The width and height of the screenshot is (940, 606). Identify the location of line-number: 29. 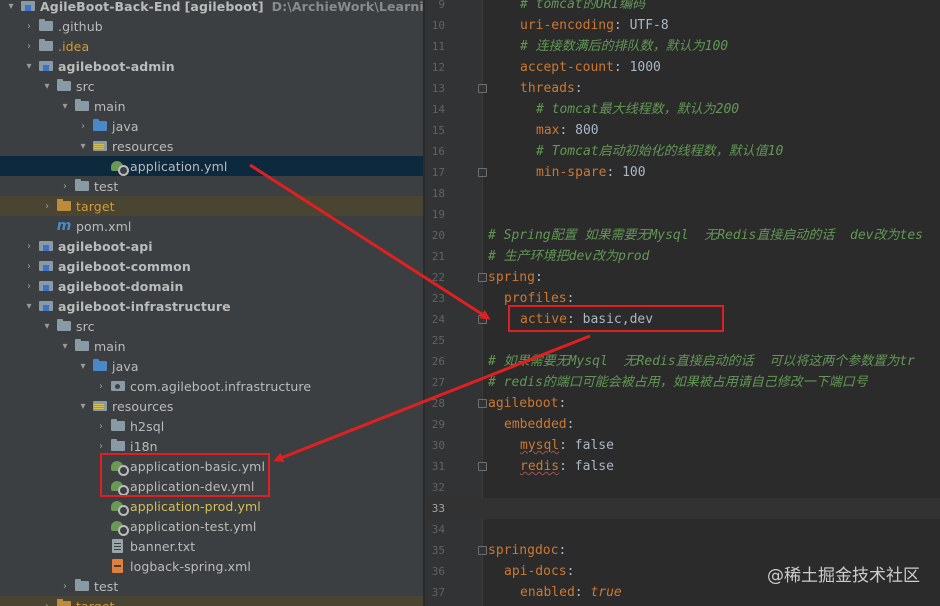
(438, 424).